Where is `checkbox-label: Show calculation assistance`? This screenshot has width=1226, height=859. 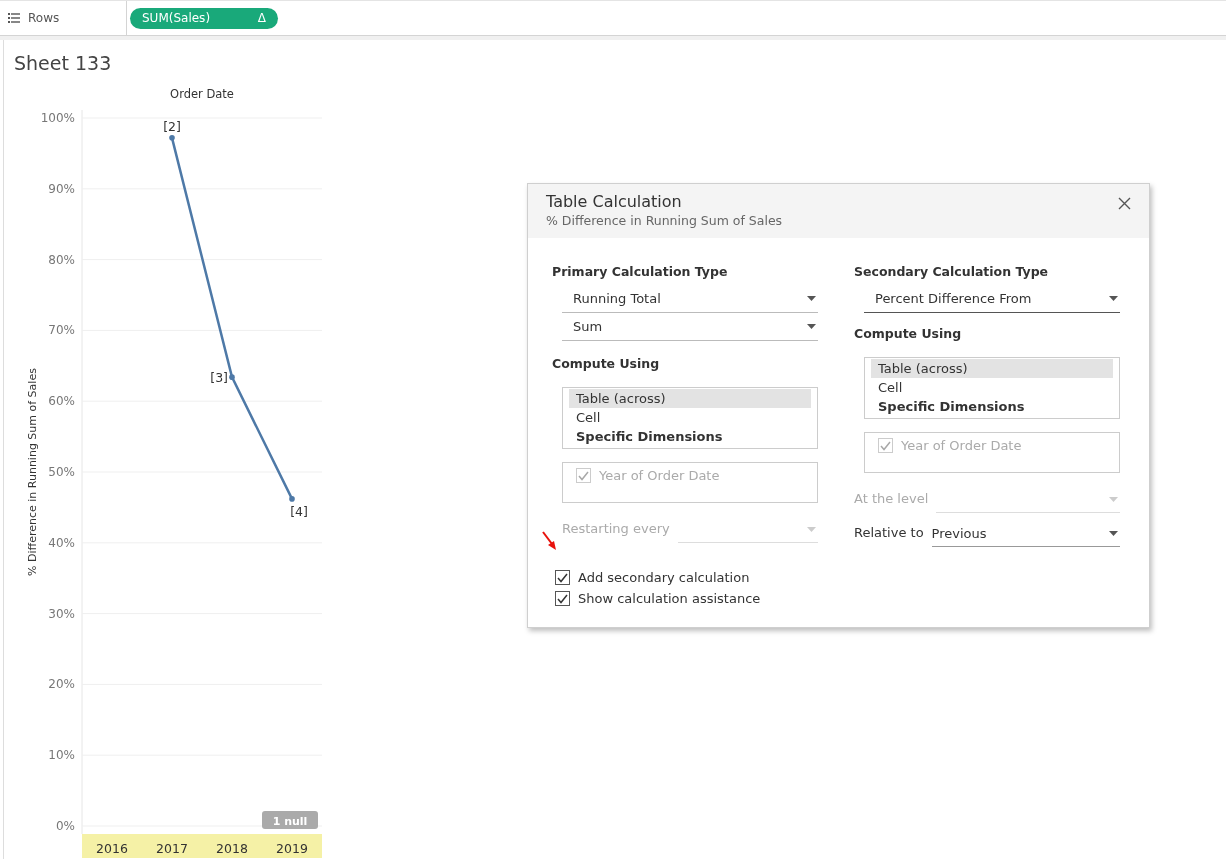 checkbox-label: Show calculation assistance is located at coordinates (669, 599).